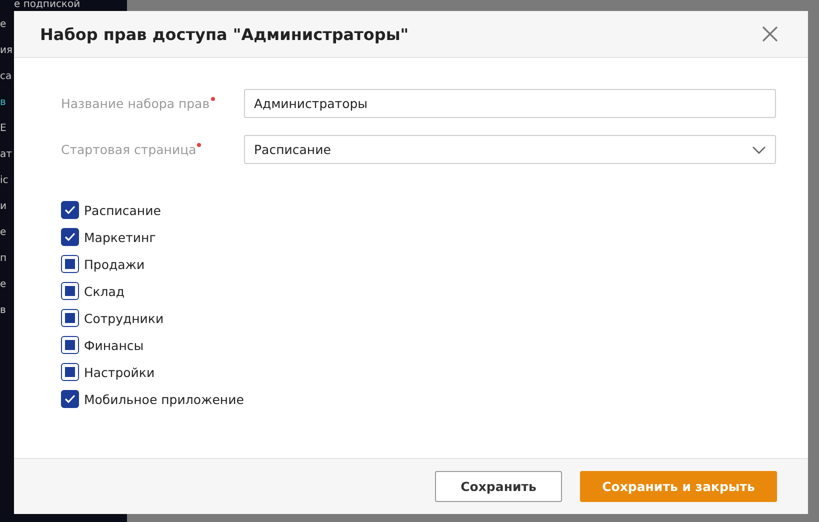 Image resolution: width=819 pixels, height=522 pixels. Describe the element at coordinates (7, 76) in the screenshot. I see `sidebar-item: са` at that location.